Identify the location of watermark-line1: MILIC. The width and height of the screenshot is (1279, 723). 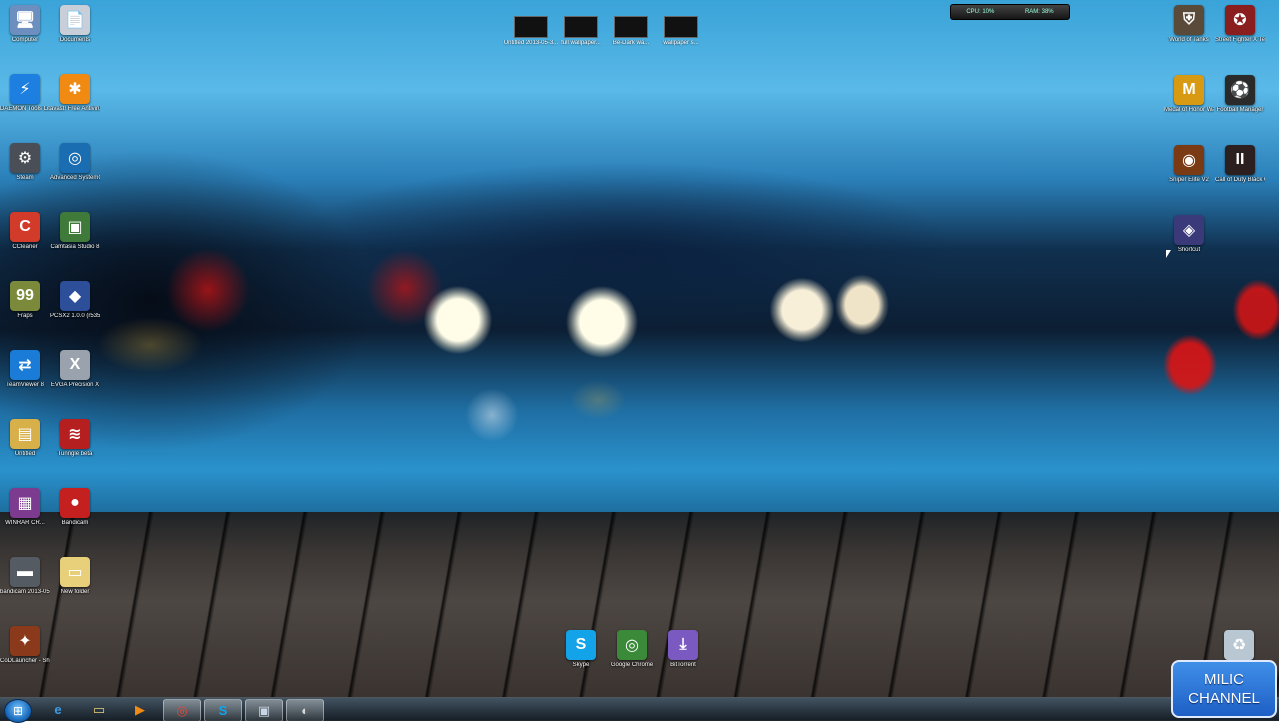
(1223, 679).